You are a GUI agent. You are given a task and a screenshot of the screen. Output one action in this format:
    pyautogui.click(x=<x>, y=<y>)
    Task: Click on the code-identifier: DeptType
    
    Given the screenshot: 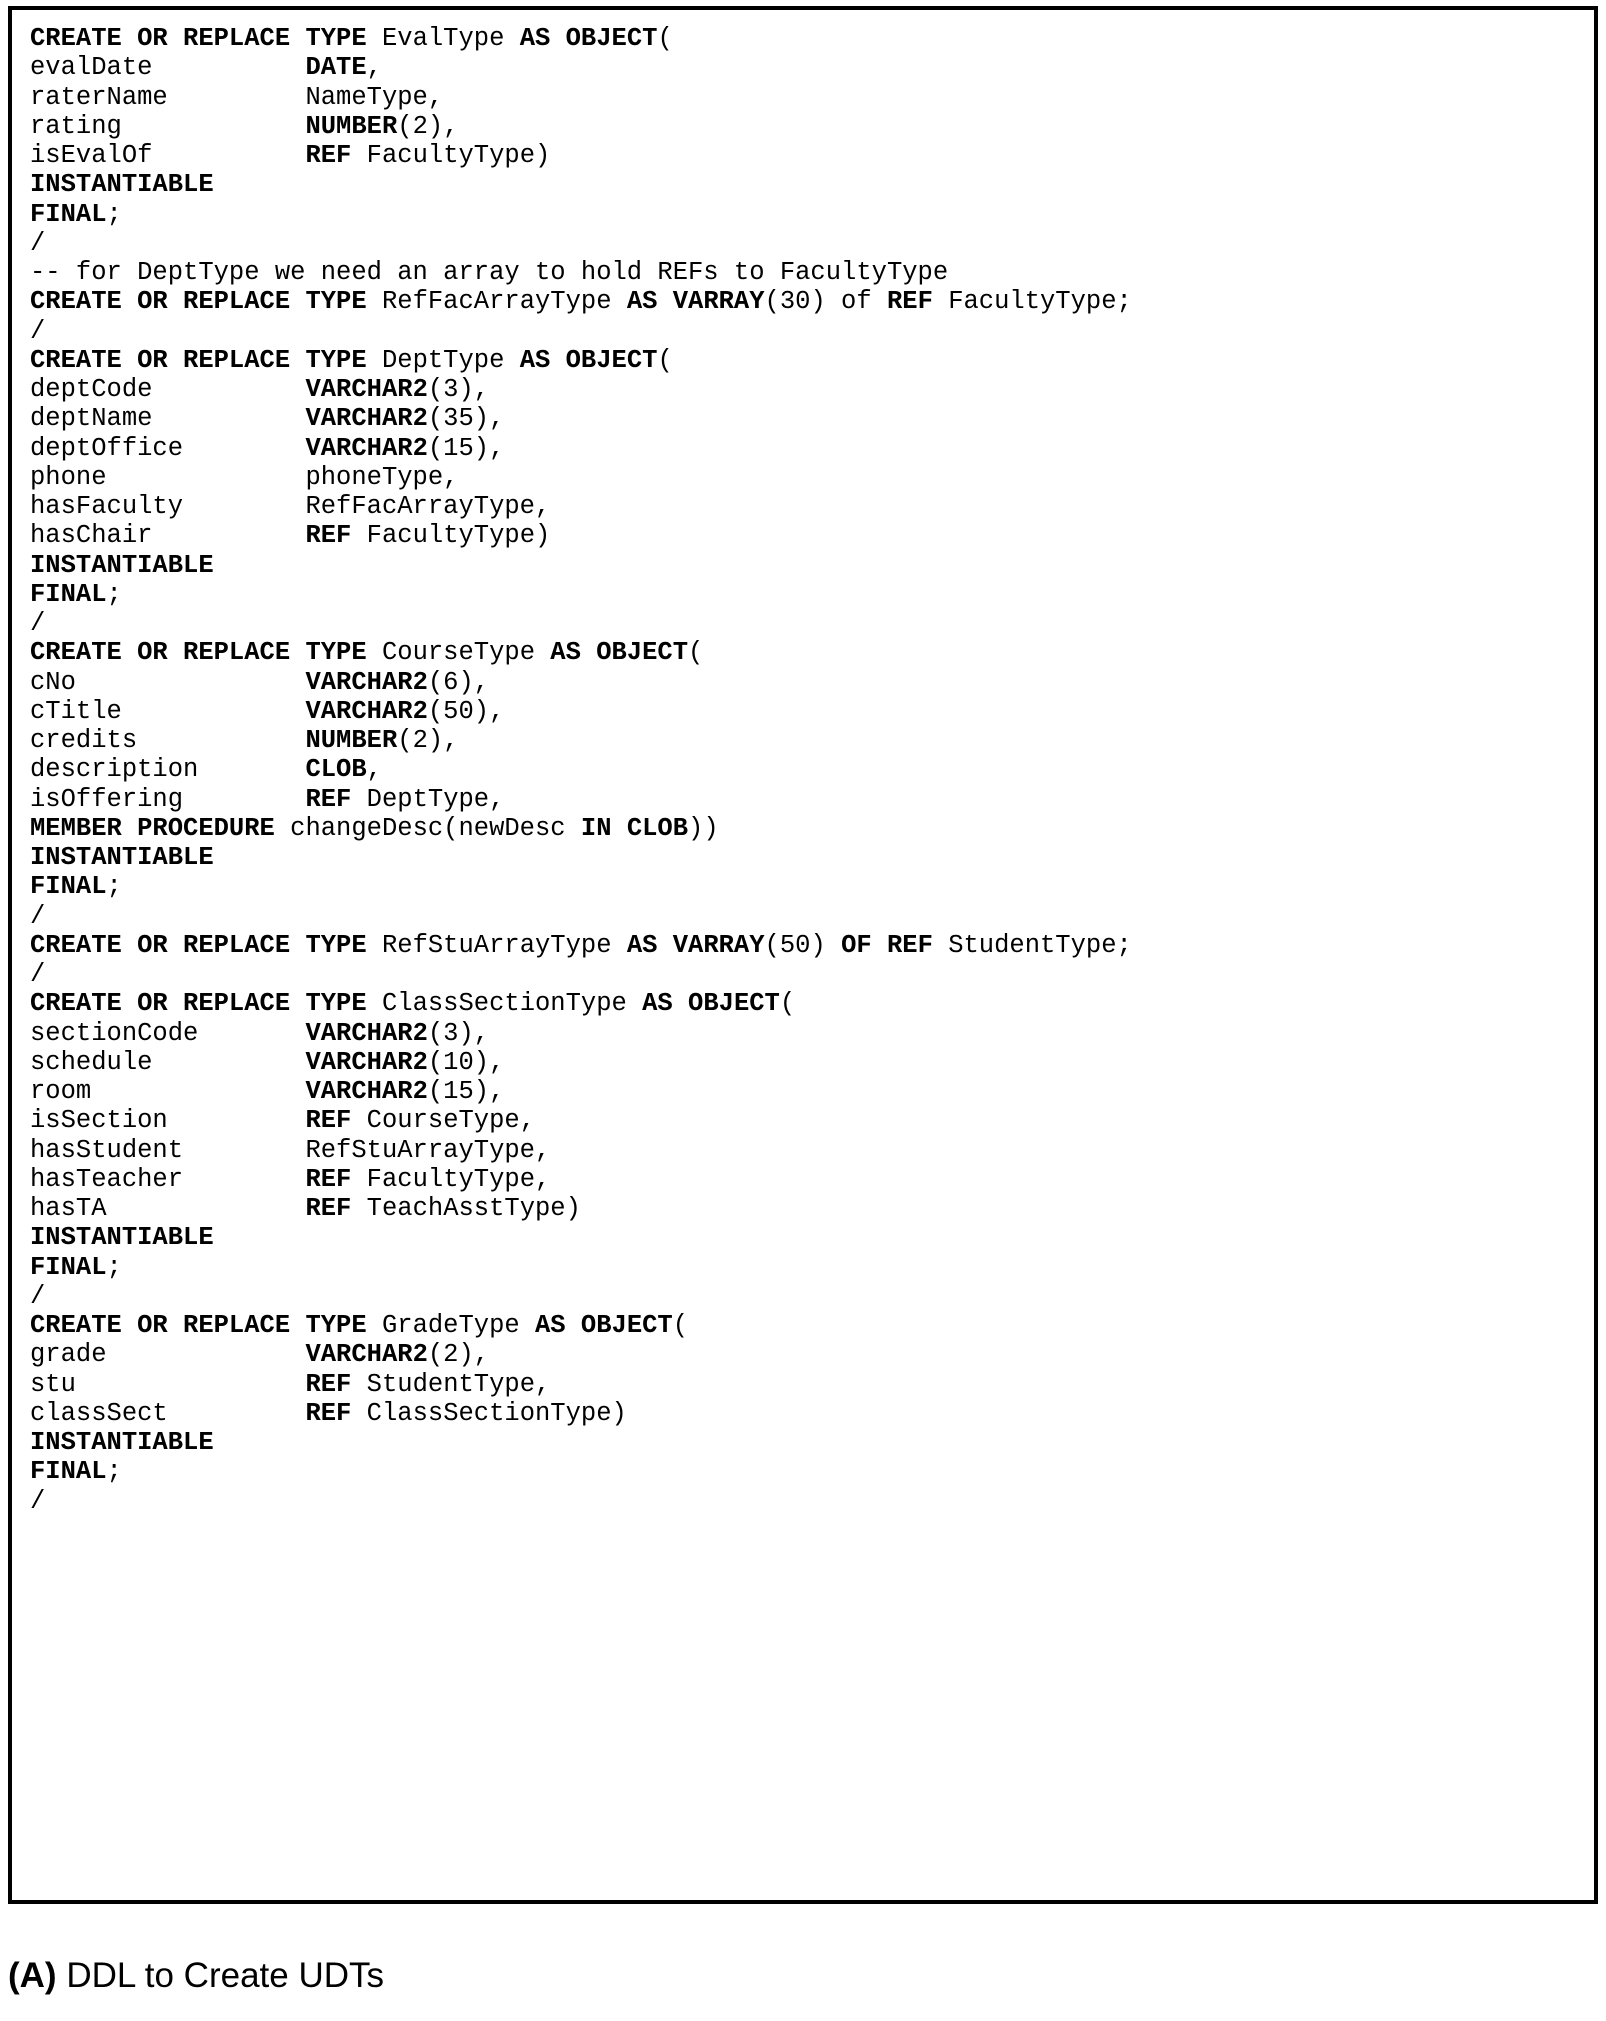 What is the action you would take?
    pyautogui.click(x=450, y=360)
    